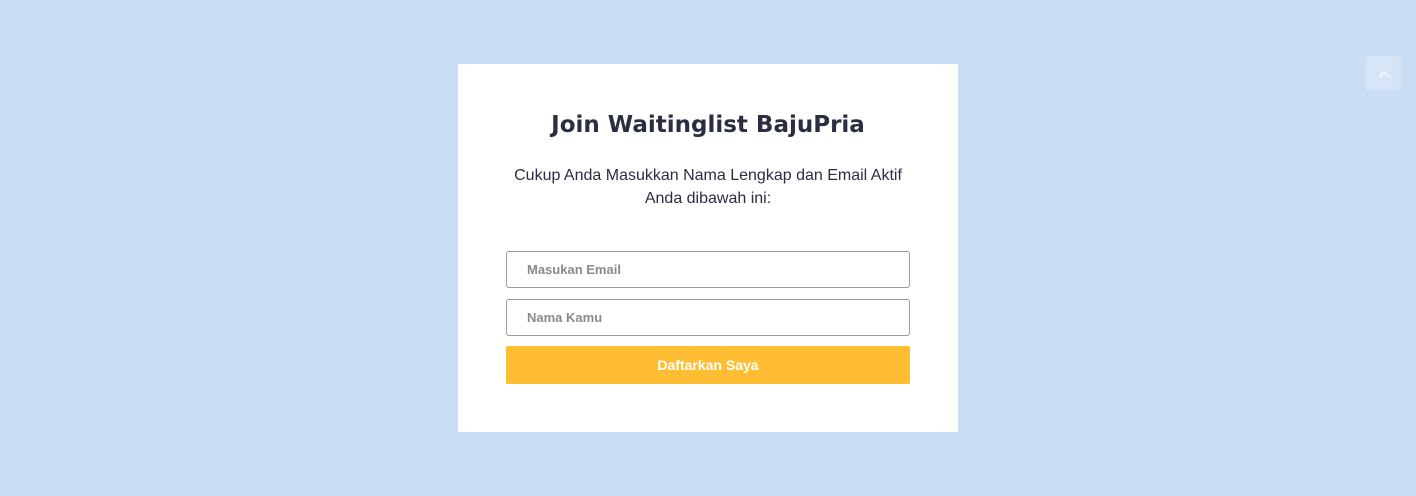 The height and width of the screenshot is (496, 1416). I want to click on scroll-to-top-button, so click(1383, 73).